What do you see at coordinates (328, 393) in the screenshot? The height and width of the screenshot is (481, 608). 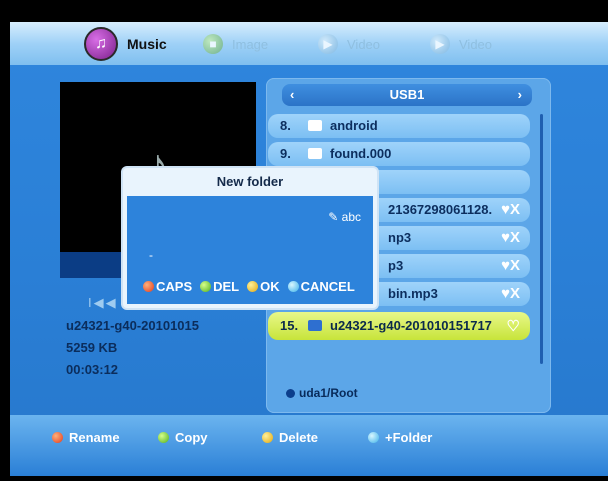 I see `path-text: uda1/Root` at bounding box center [328, 393].